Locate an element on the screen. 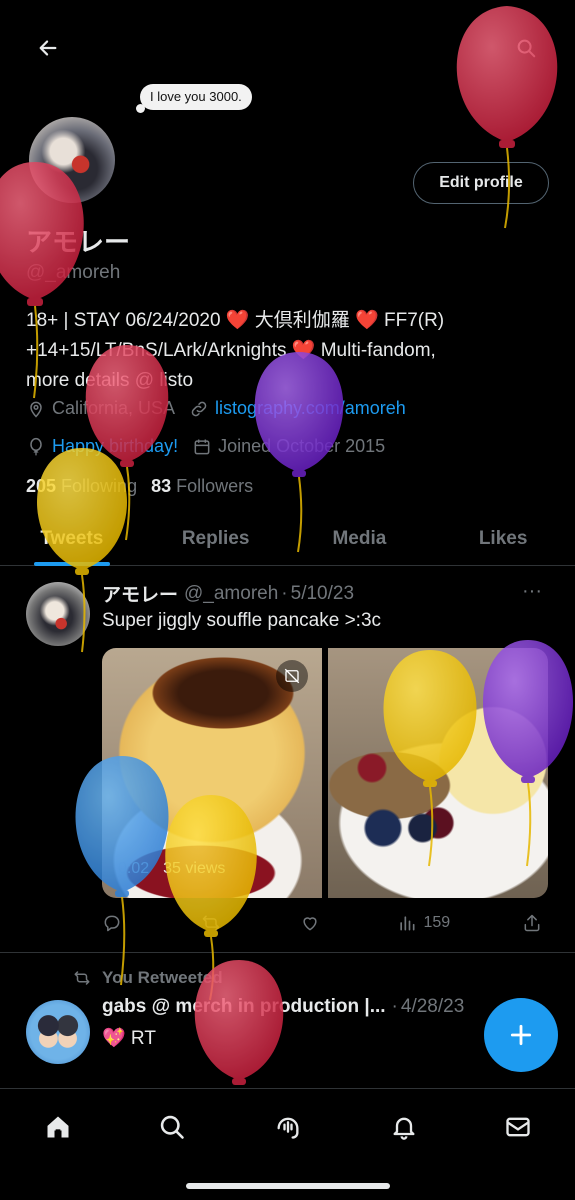 This screenshot has height=1200, width=575. balloon-icon is located at coordinates (36, 446).